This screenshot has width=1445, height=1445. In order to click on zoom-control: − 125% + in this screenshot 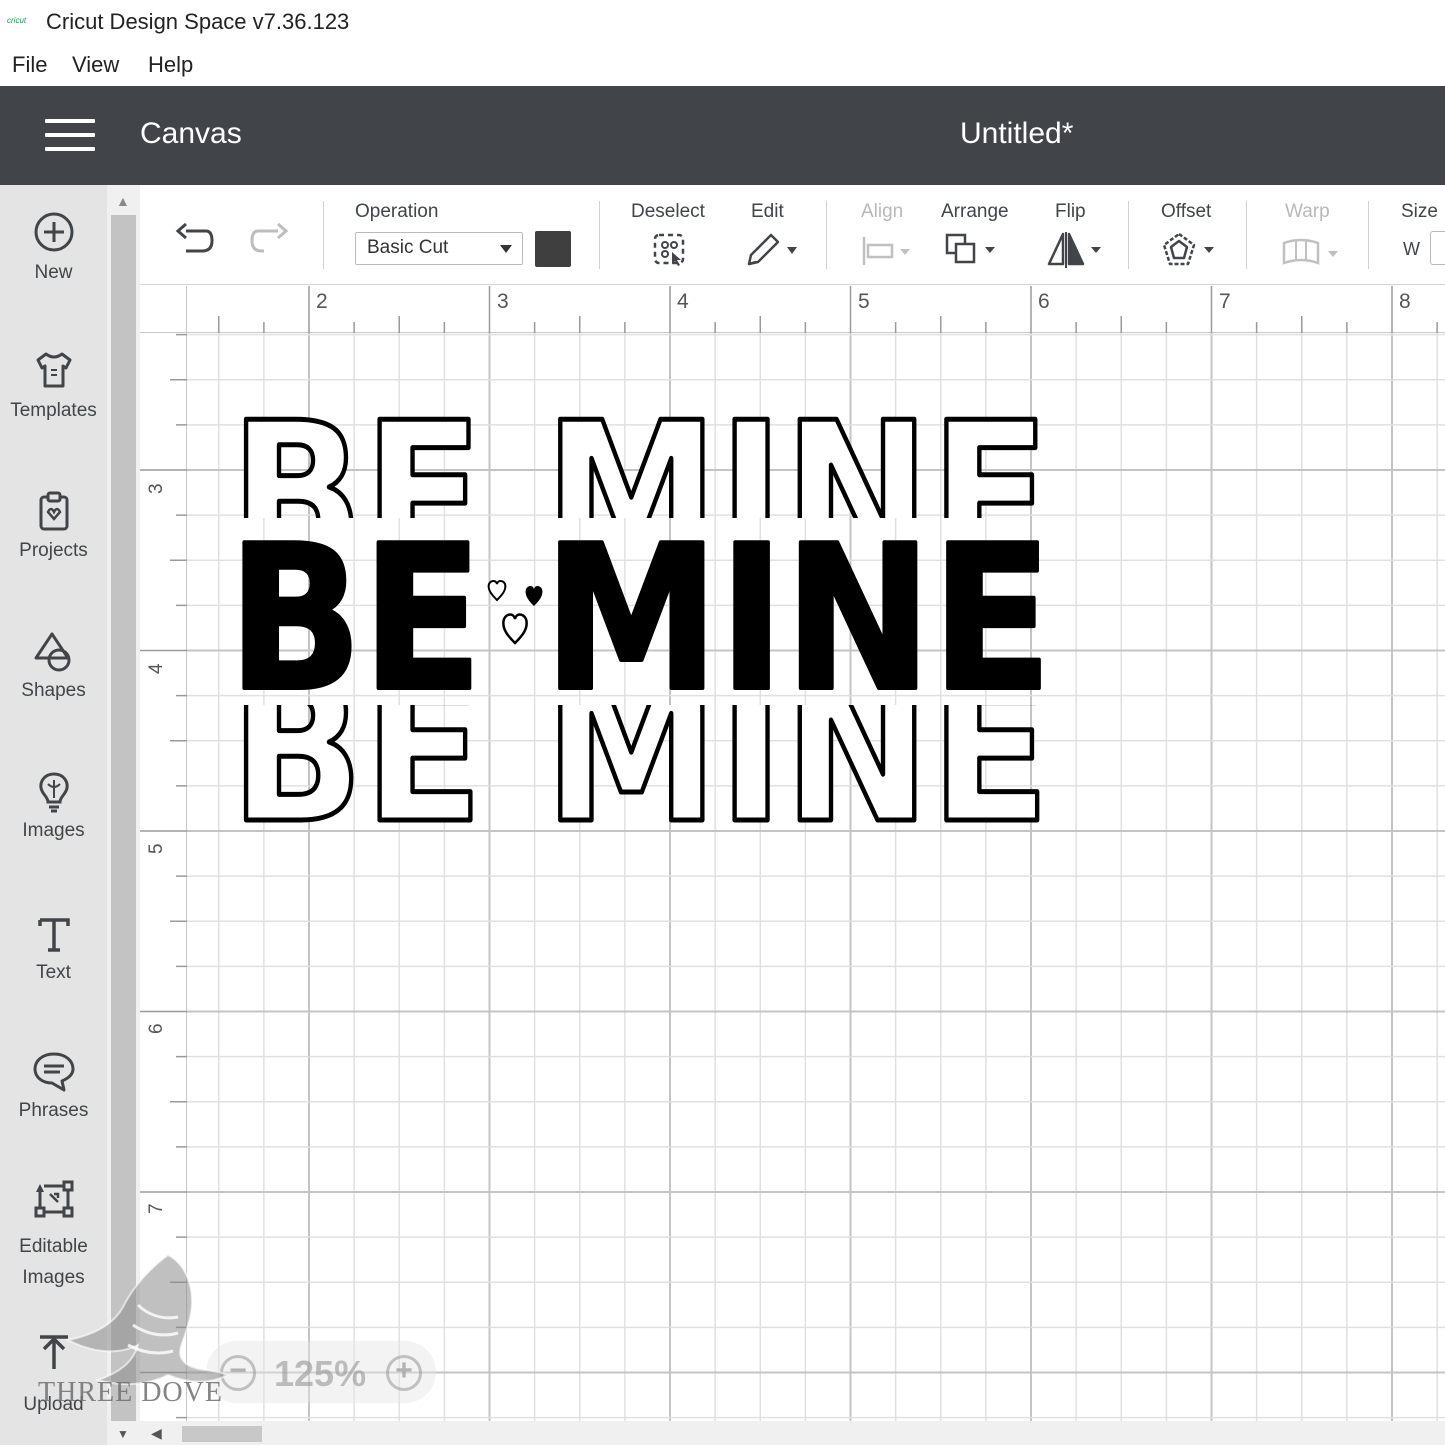, I will do `click(321, 1372)`.